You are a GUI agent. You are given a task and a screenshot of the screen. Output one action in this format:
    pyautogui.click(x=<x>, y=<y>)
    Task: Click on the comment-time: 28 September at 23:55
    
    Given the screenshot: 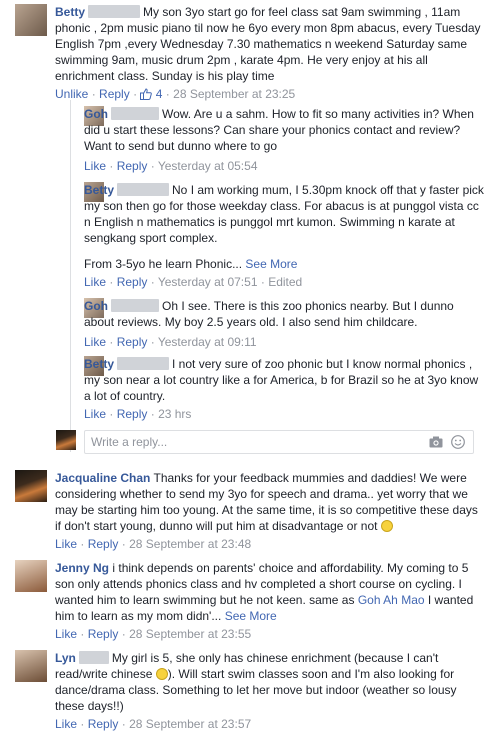 What is the action you would take?
    pyautogui.click(x=190, y=634)
    